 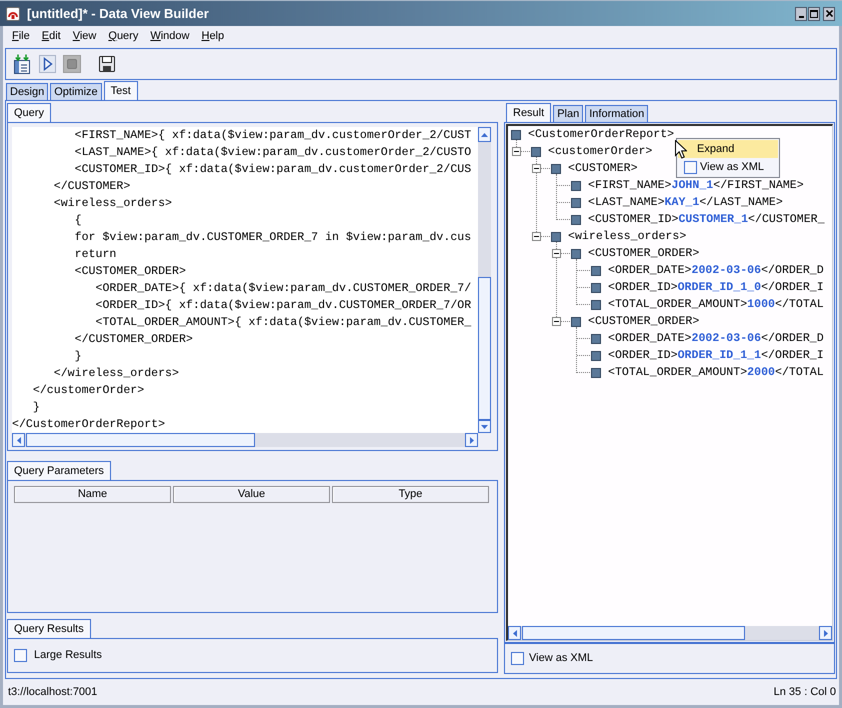 What do you see at coordinates (484, 426) in the screenshot?
I see `scroll-down-button` at bounding box center [484, 426].